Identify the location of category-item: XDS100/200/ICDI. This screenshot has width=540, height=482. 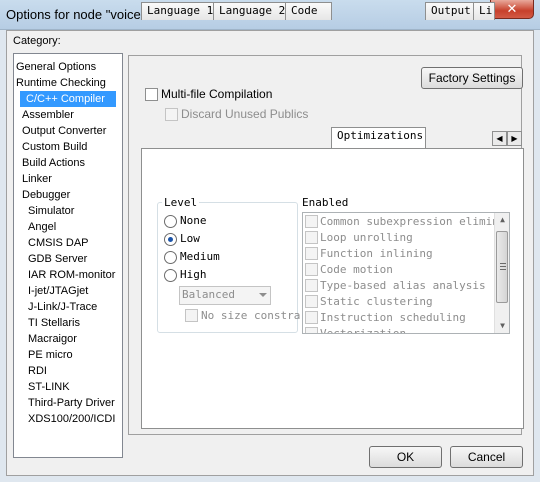
(68, 419).